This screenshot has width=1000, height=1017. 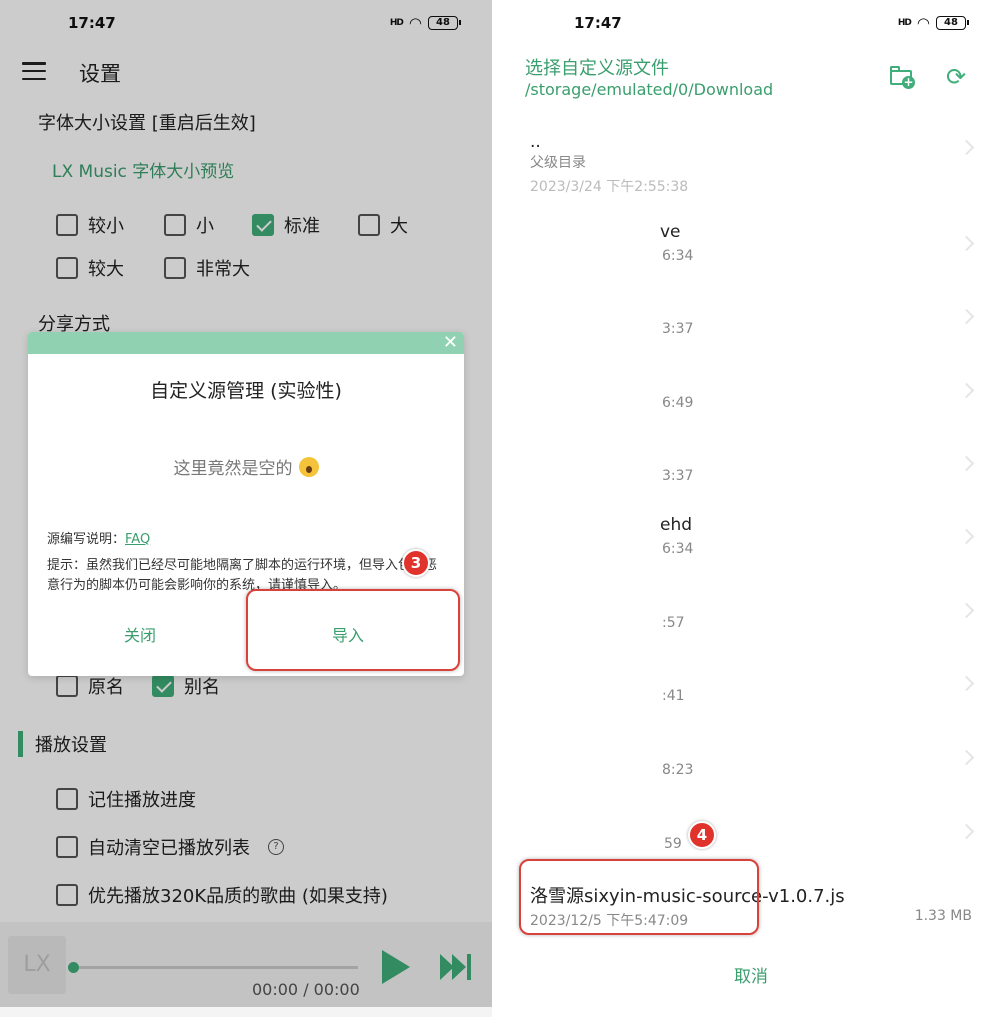 What do you see at coordinates (923, 23) in the screenshot?
I see `wifi-icon: ◠` at bounding box center [923, 23].